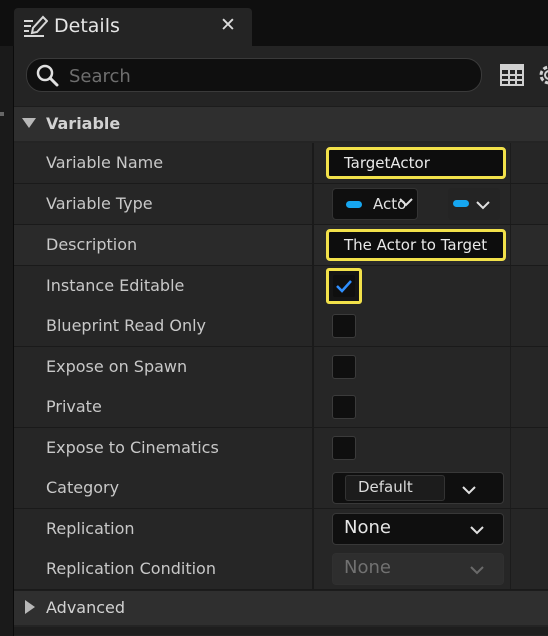 The width and height of the screenshot is (548, 636). What do you see at coordinates (344, 367) in the screenshot?
I see `expose-on-spawn-checkbox` at bounding box center [344, 367].